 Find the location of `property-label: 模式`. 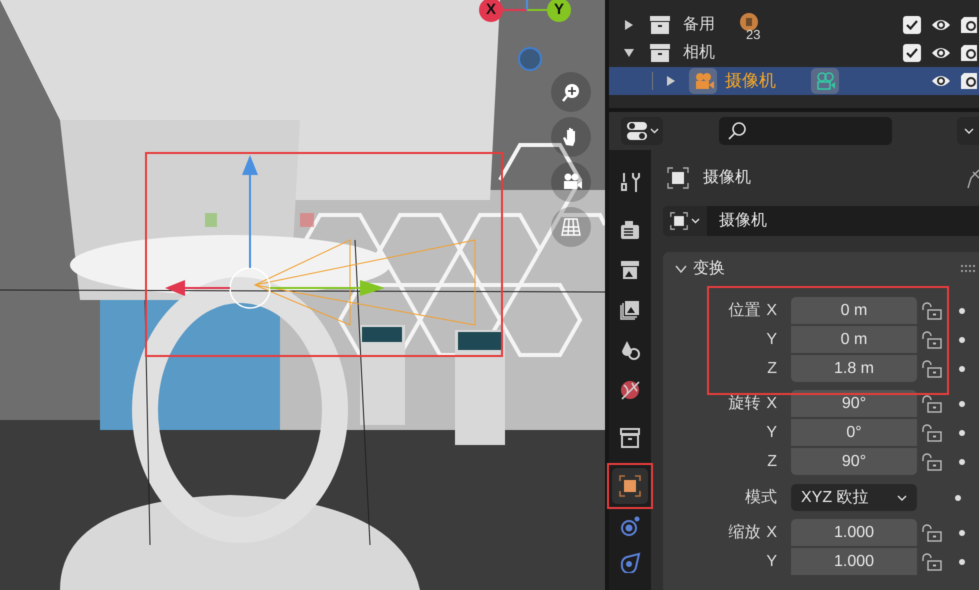

property-label: 模式 is located at coordinates (761, 498).